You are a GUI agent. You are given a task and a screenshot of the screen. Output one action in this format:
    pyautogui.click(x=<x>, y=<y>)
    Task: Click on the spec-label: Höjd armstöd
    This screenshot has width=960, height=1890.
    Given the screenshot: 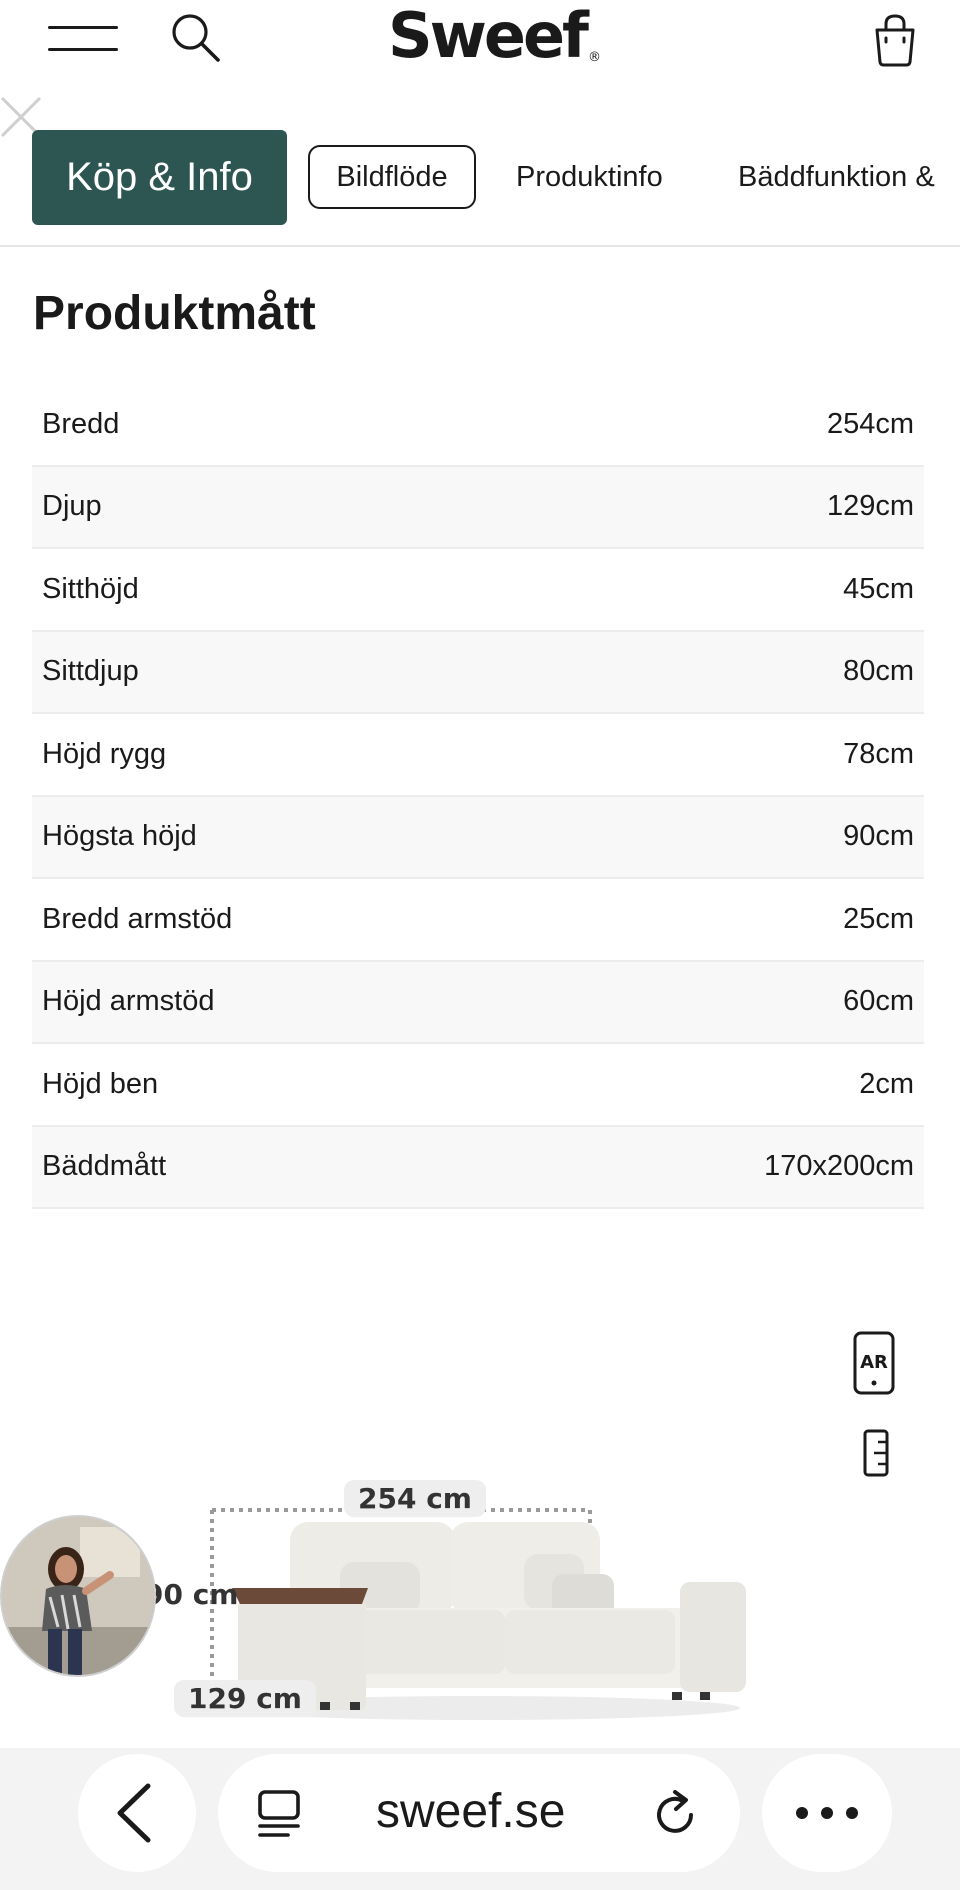 What is the action you would take?
    pyautogui.click(x=128, y=1001)
    